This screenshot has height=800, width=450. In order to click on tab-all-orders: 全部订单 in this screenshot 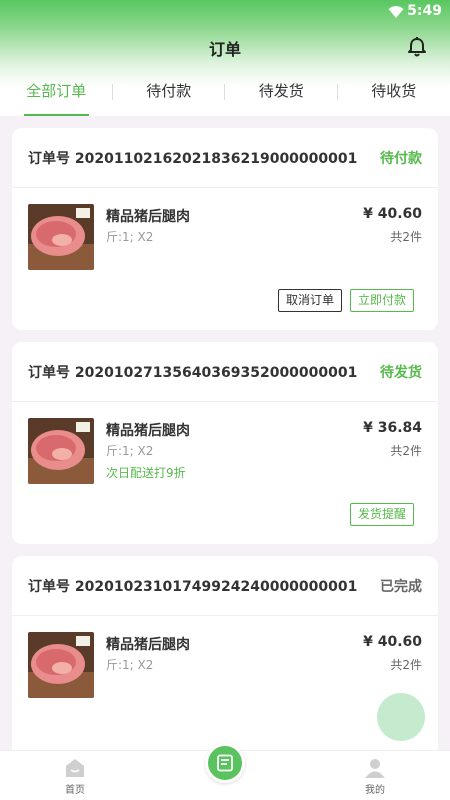, I will do `click(56, 94)`.